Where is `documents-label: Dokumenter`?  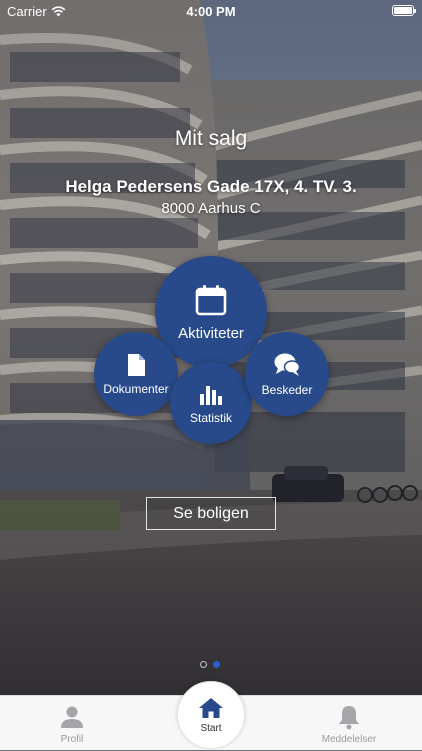
documents-label: Dokumenter is located at coordinates (136, 388).